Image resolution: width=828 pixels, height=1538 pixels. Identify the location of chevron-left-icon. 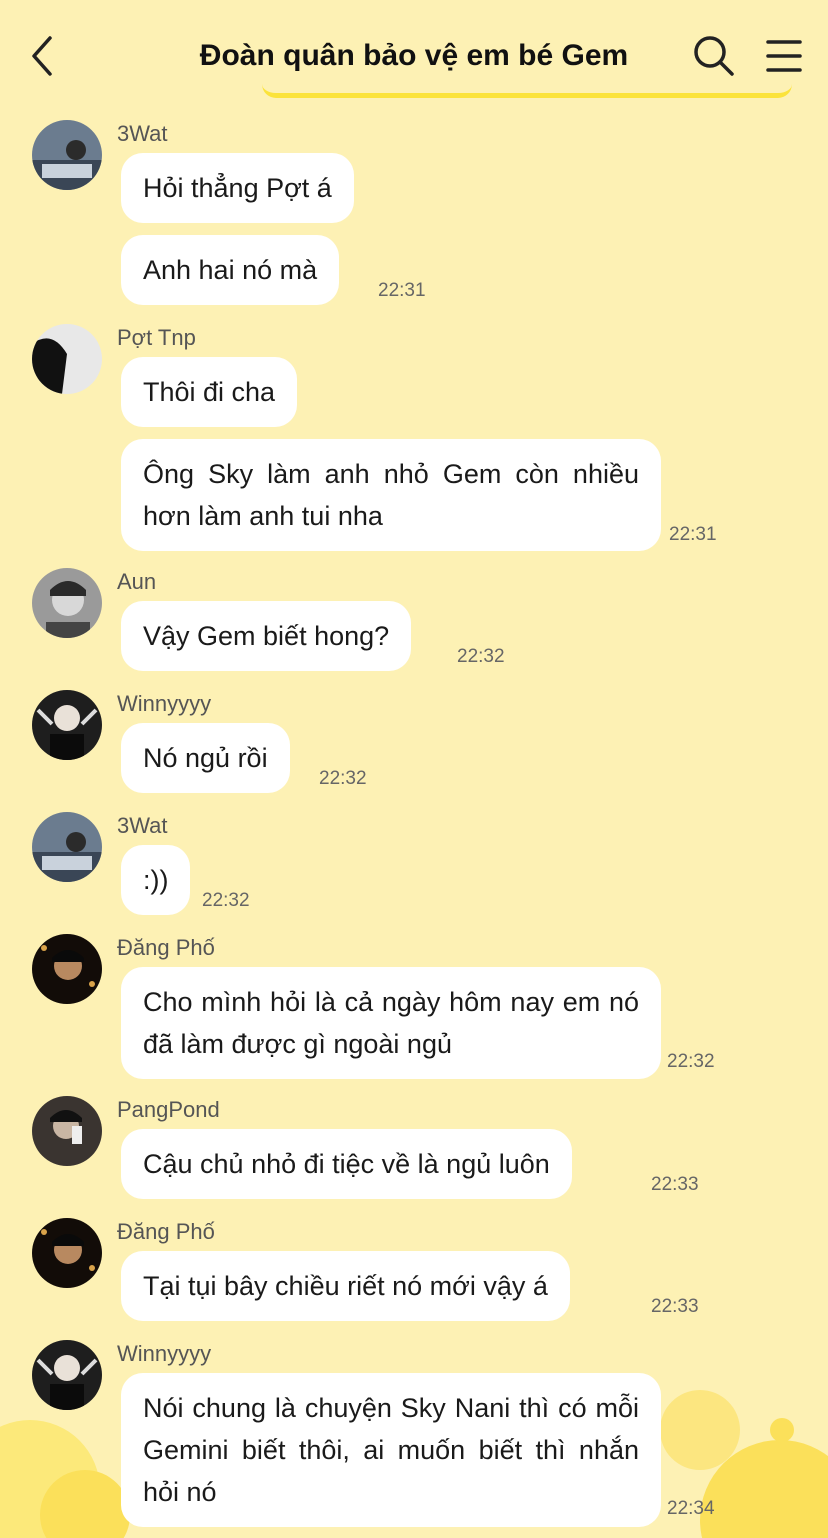
(42, 56).